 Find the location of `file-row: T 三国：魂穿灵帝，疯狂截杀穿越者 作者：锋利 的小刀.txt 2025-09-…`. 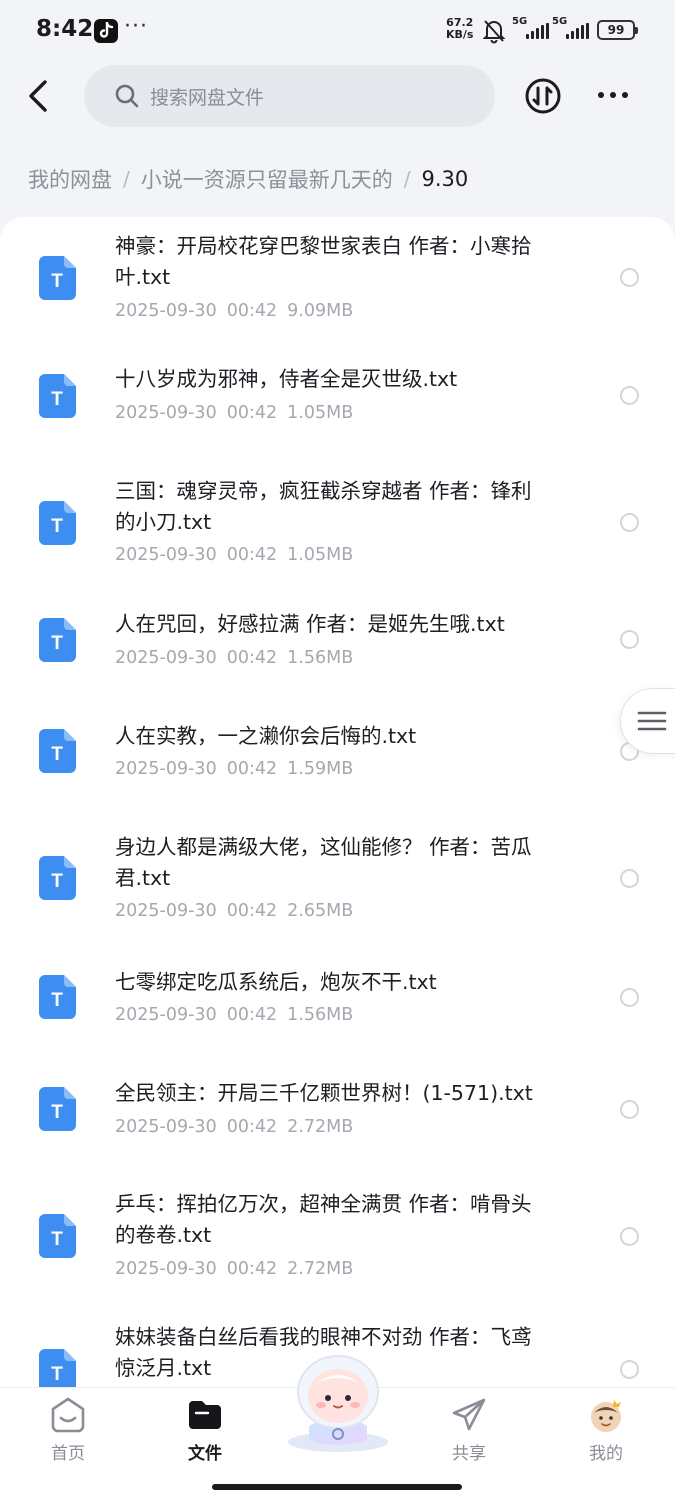

file-row: T 三国：魂穿灵帝，疯狂截杀穿越者 作者：锋利 的小刀.txt 2025-09-… is located at coordinates (337, 511).